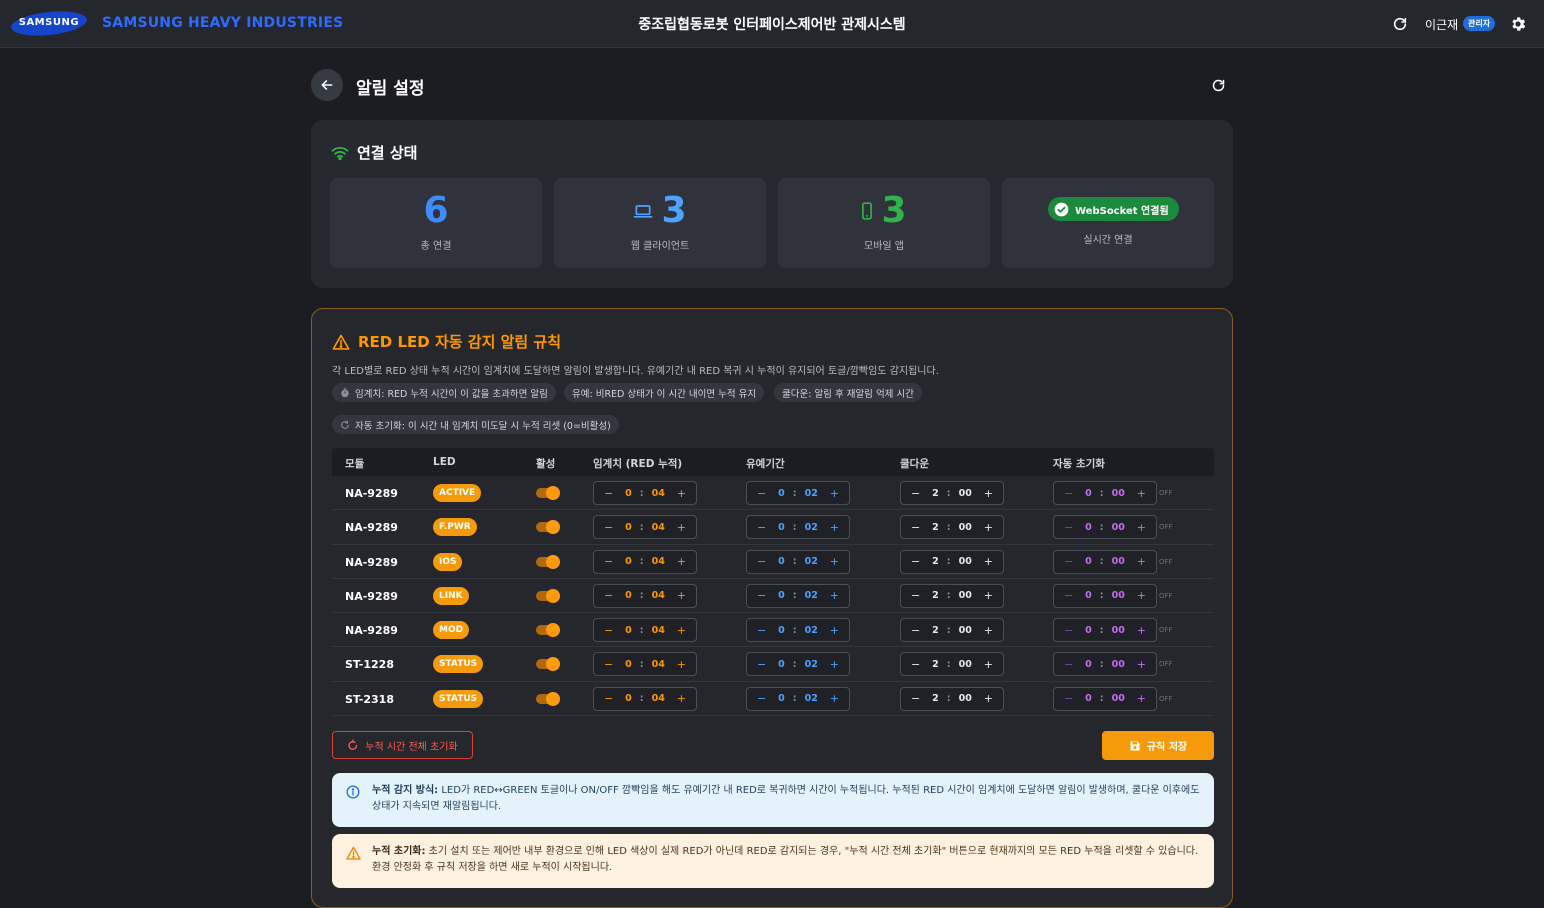  I want to click on settings-icon, so click(1518, 24).